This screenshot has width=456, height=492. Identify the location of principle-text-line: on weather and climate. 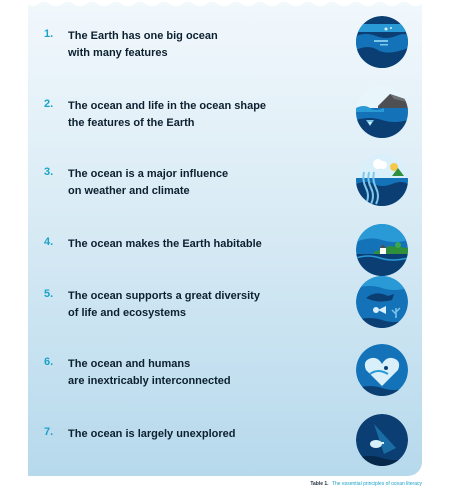
(129, 191).